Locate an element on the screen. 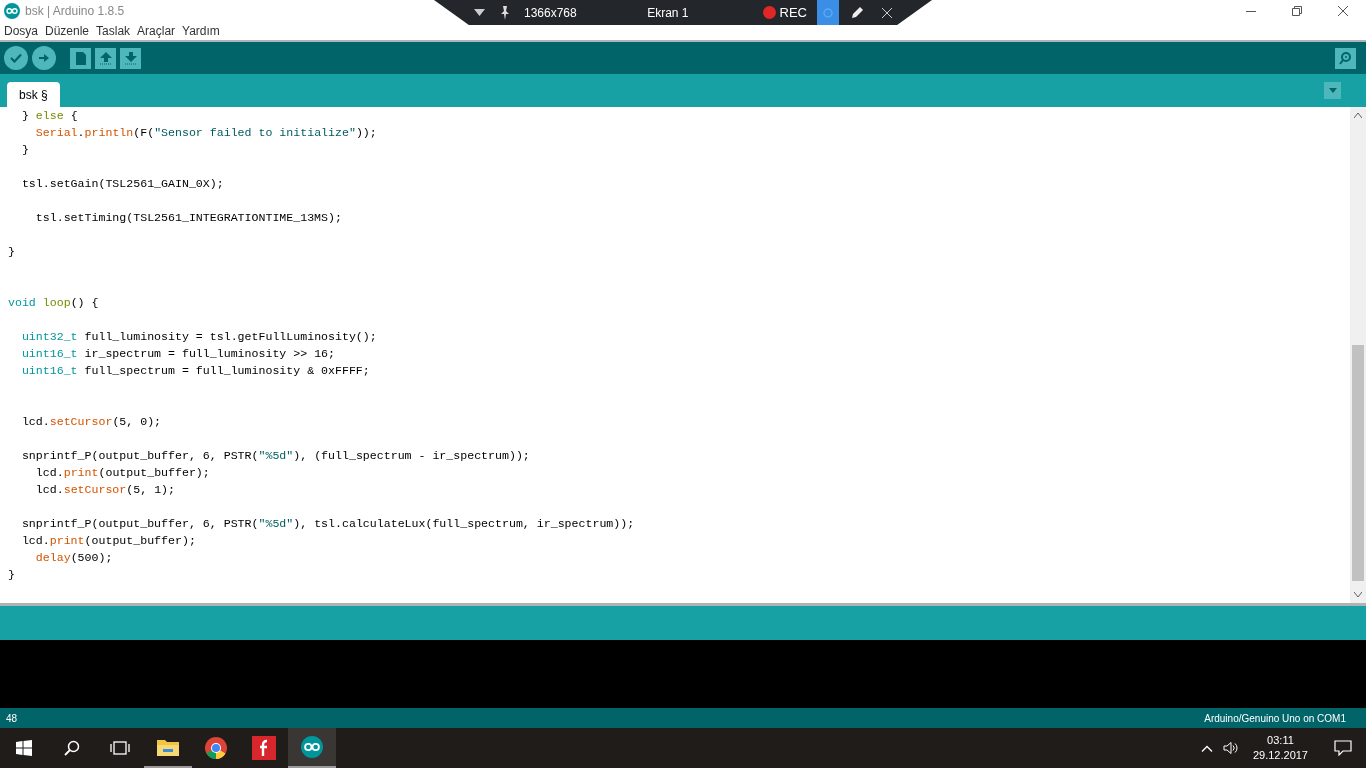 This screenshot has width=1366, height=768. verify-button is located at coordinates (16, 58).